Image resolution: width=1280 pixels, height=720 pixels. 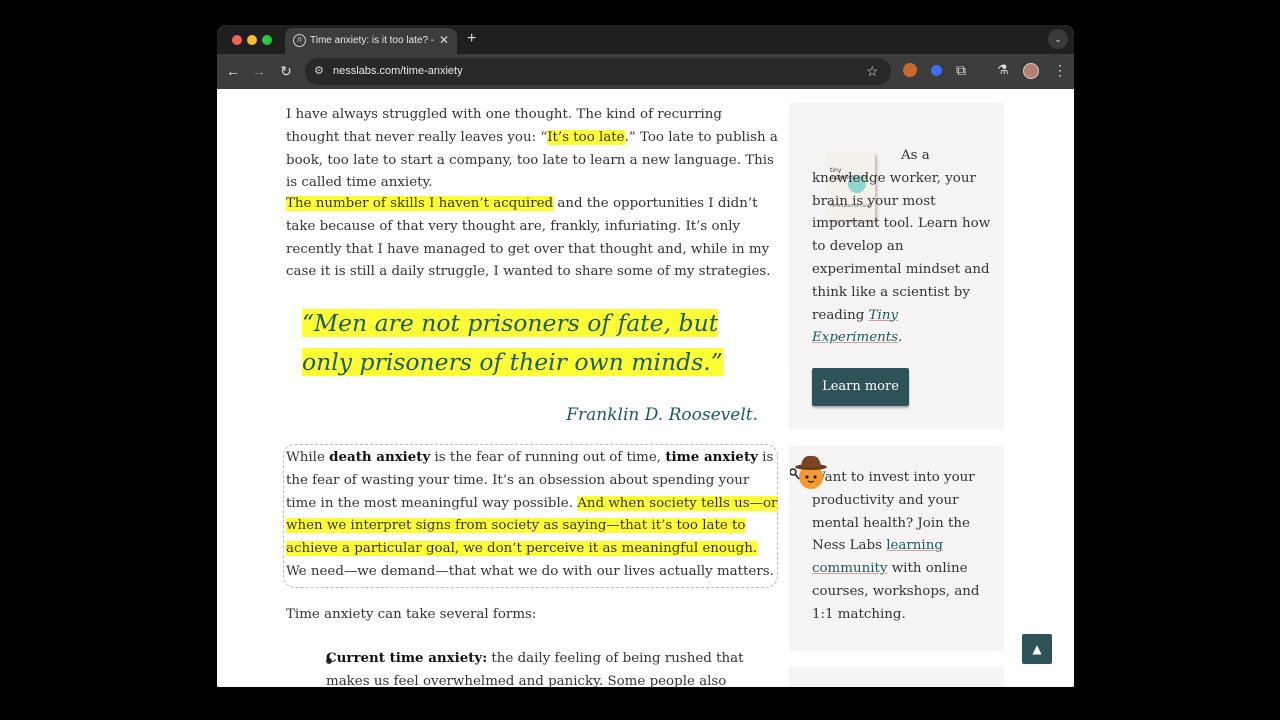 What do you see at coordinates (872, 71) in the screenshot?
I see `bookmark-star-icon: ☆` at bounding box center [872, 71].